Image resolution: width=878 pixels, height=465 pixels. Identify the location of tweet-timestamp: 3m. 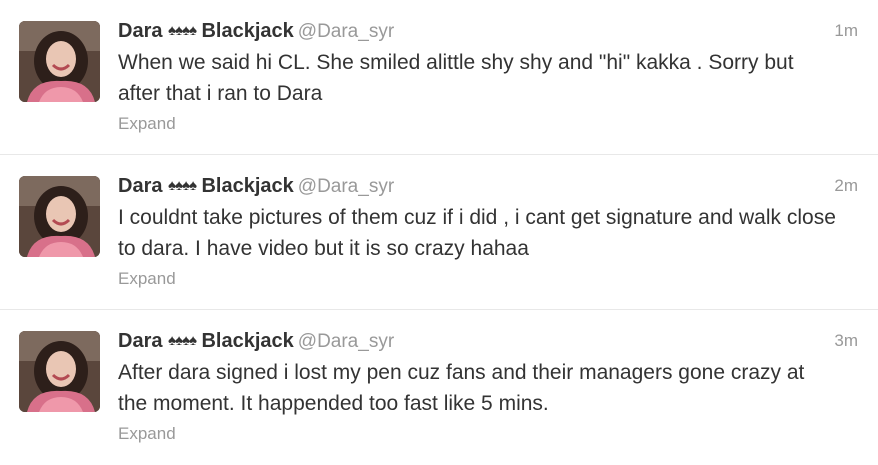
(846, 341).